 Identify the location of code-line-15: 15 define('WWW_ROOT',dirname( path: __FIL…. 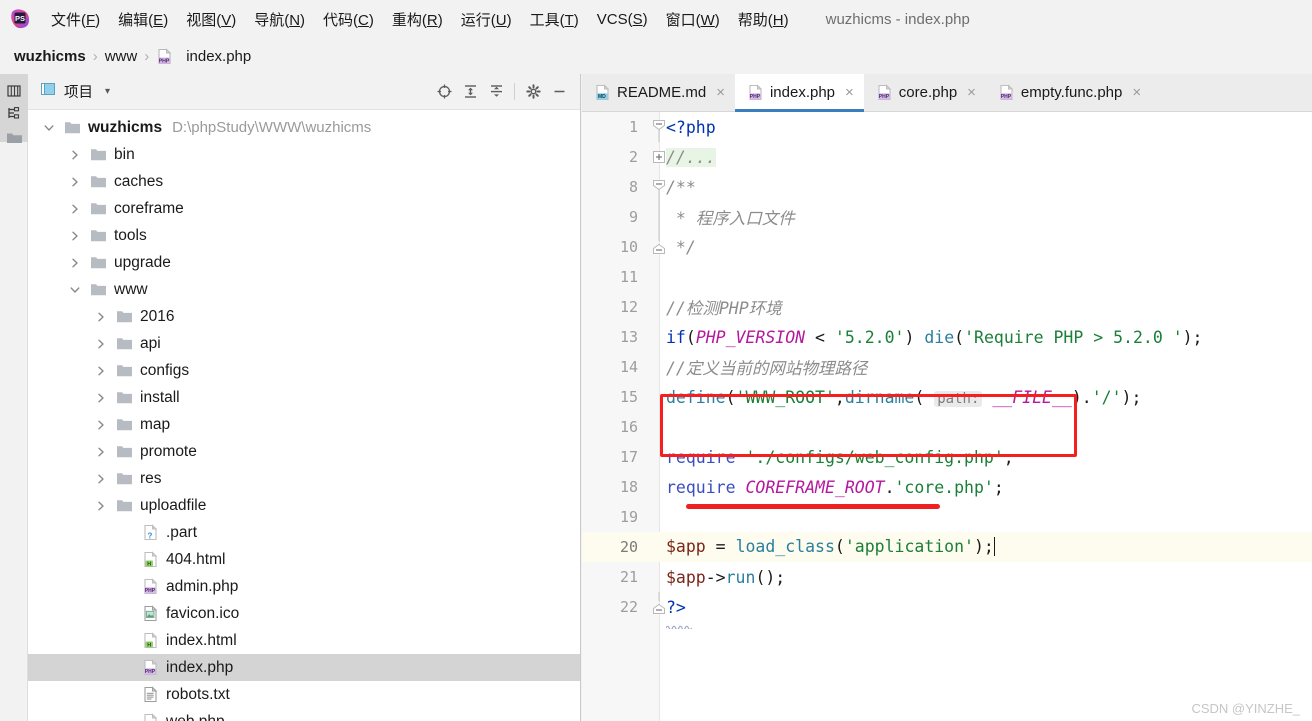
(947, 397).